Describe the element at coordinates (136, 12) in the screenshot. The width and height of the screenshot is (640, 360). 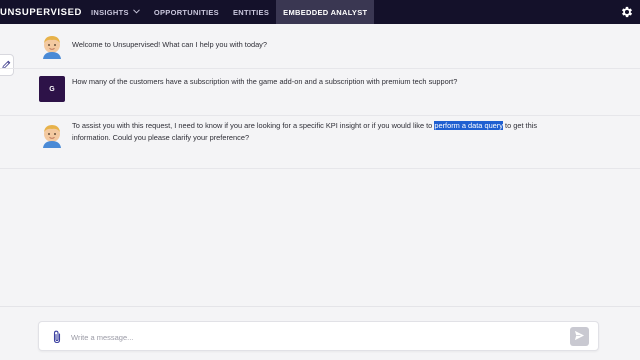
I see `chevron-down-icon` at that location.